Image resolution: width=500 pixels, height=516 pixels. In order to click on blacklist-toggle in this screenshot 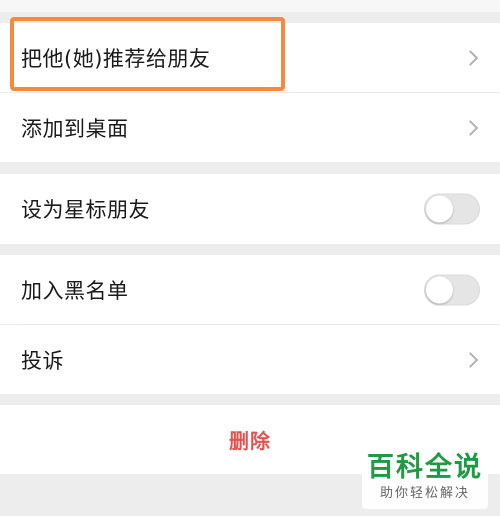, I will do `click(452, 289)`.